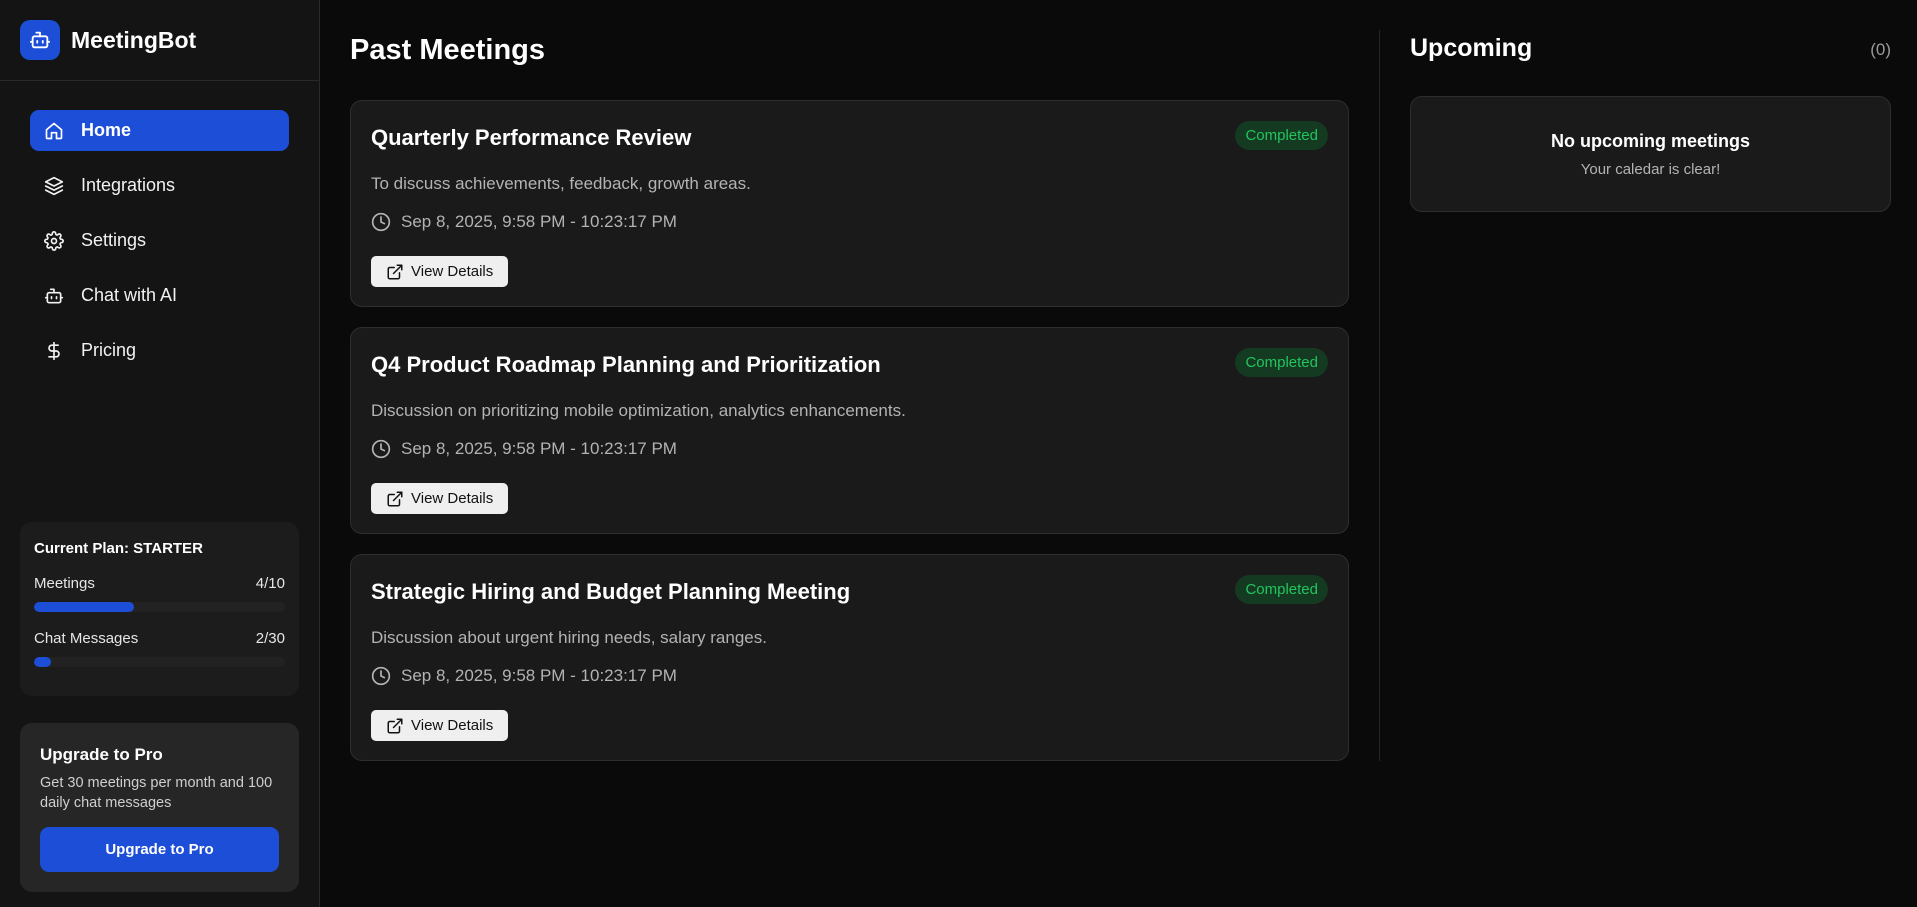 The height and width of the screenshot is (907, 1917). I want to click on upgrade-button: Upgrade to Pro, so click(159, 849).